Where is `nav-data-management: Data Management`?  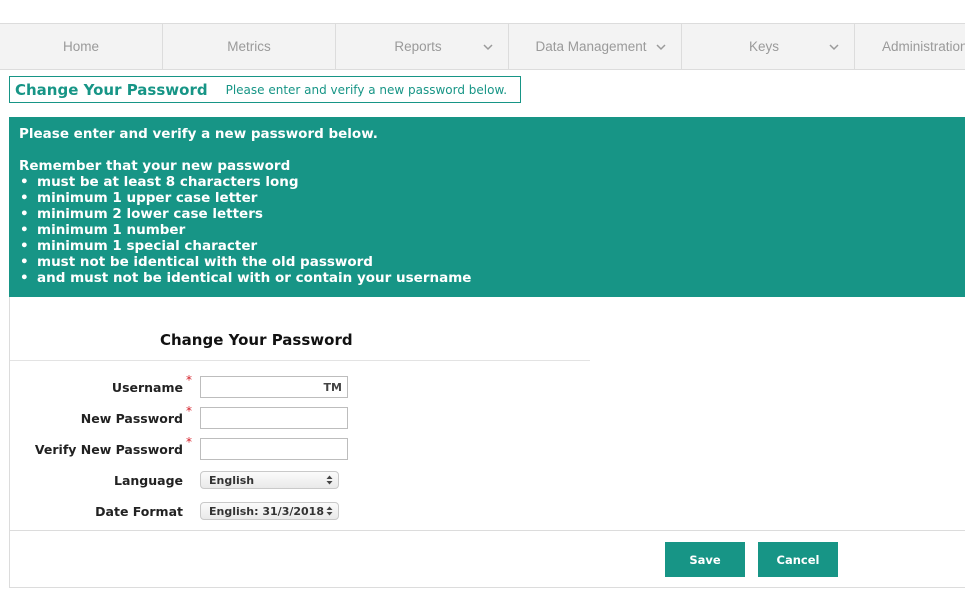 nav-data-management: Data Management is located at coordinates (595, 46).